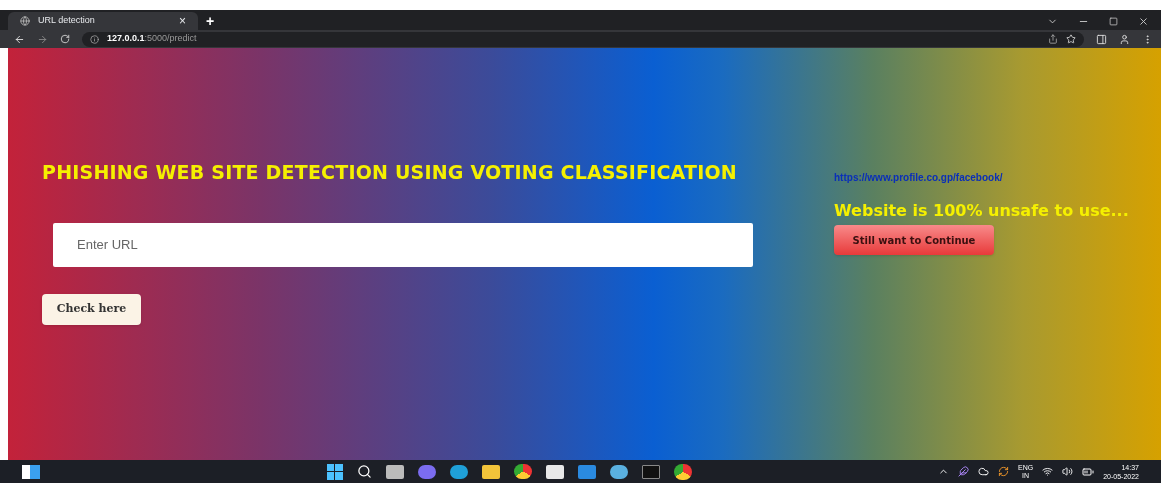  Describe the element at coordinates (583, 39) in the screenshot. I see `address-bar: 127.0.0.1:5000/predict` at that location.